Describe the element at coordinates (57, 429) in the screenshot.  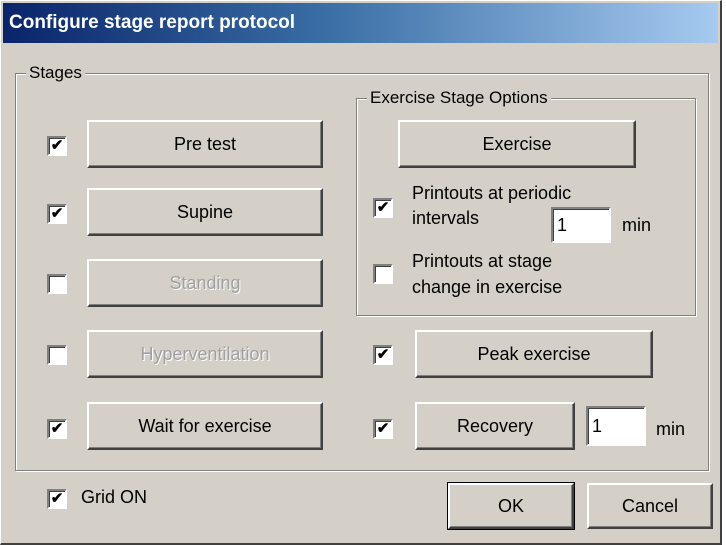
I see `wait-for-exercise-checkbox: ✔` at that location.